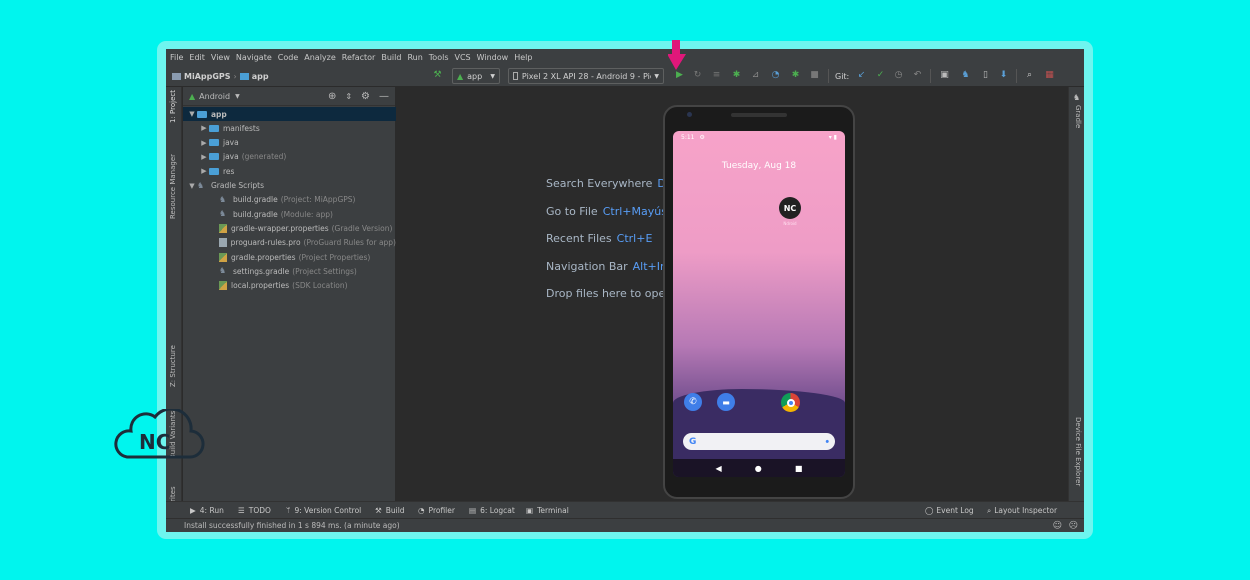  What do you see at coordinates (359, 57) in the screenshot?
I see `menu-refactor: Refactor` at bounding box center [359, 57].